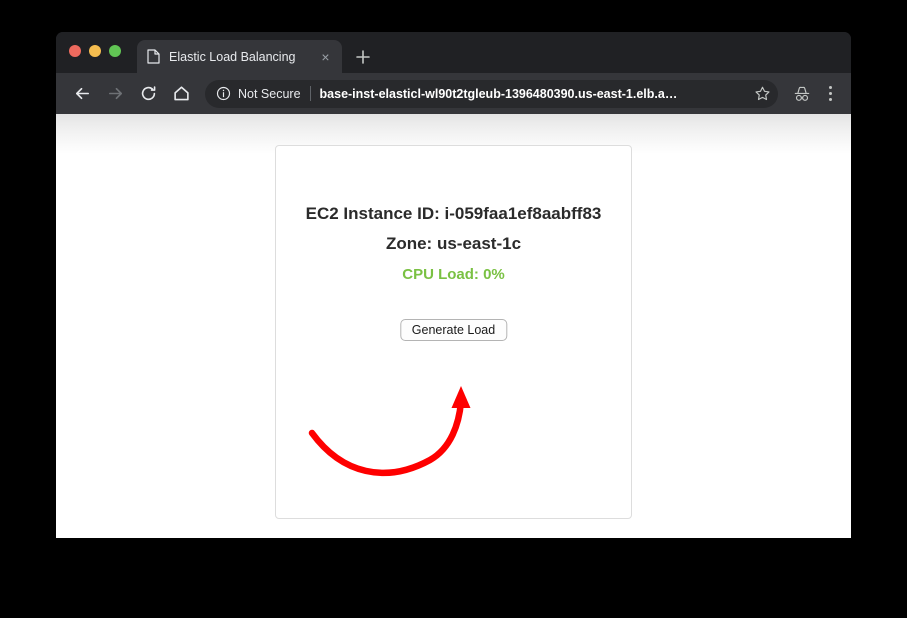  I want to click on cpu-load-text: CPU Load: 0%, so click(453, 274).